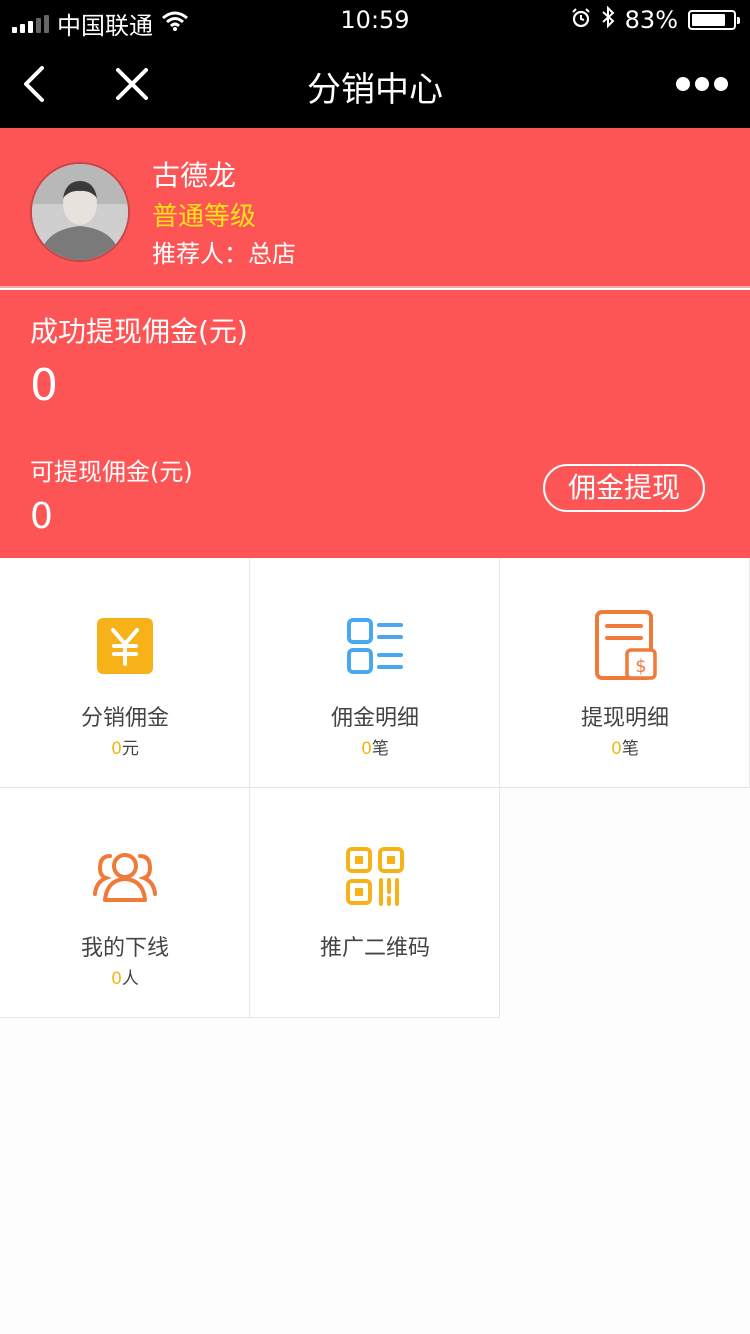 The width and height of the screenshot is (750, 1334). What do you see at coordinates (581, 20) in the screenshot?
I see `alarm-icon` at bounding box center [581, 20].